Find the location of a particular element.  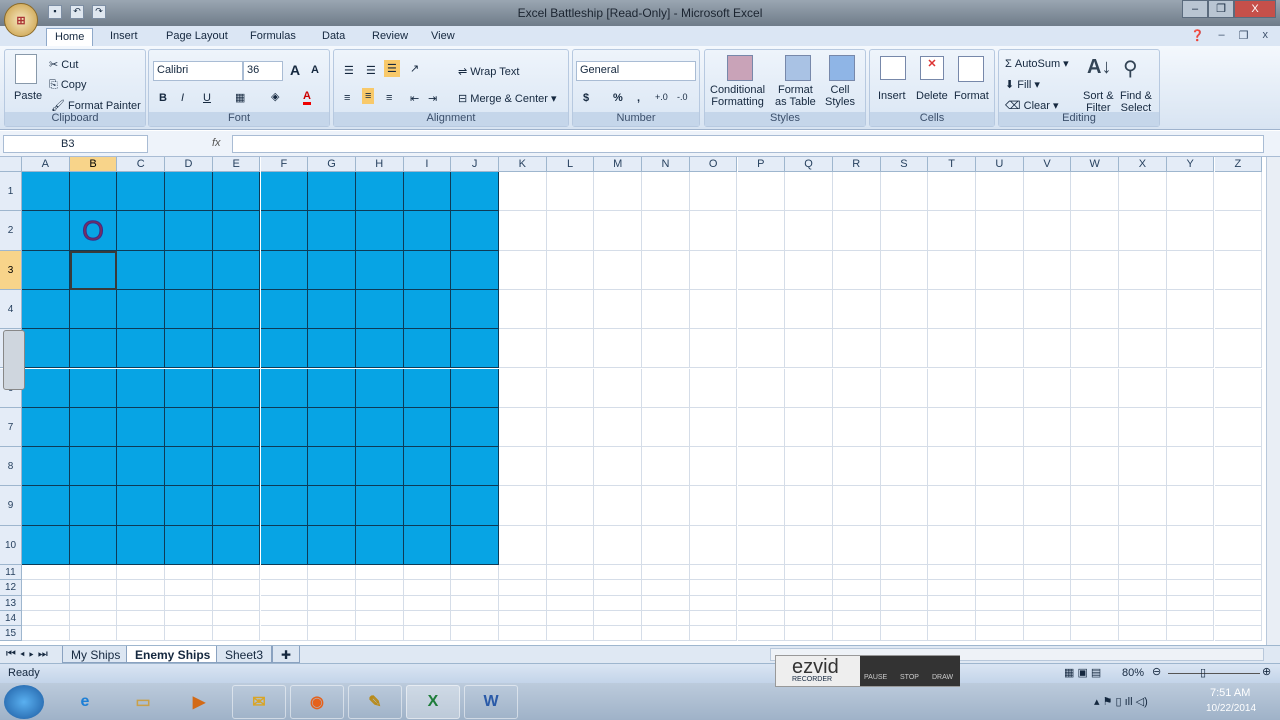

cell-O12 is located at coordinates (713, 588).